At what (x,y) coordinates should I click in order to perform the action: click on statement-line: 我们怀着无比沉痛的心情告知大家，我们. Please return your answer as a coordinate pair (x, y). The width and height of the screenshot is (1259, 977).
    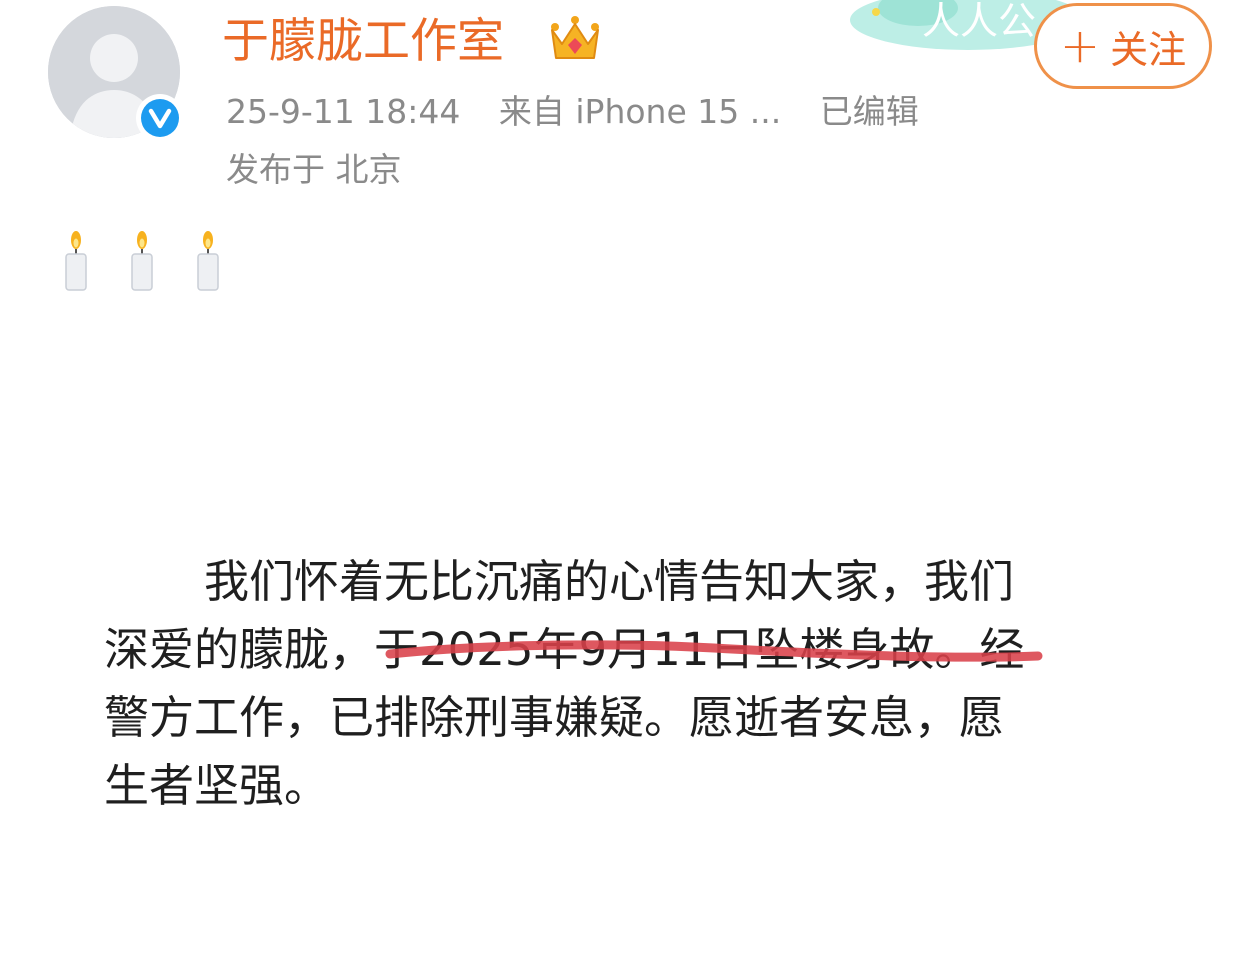
    Looking at the image, I should click on (624, 582).